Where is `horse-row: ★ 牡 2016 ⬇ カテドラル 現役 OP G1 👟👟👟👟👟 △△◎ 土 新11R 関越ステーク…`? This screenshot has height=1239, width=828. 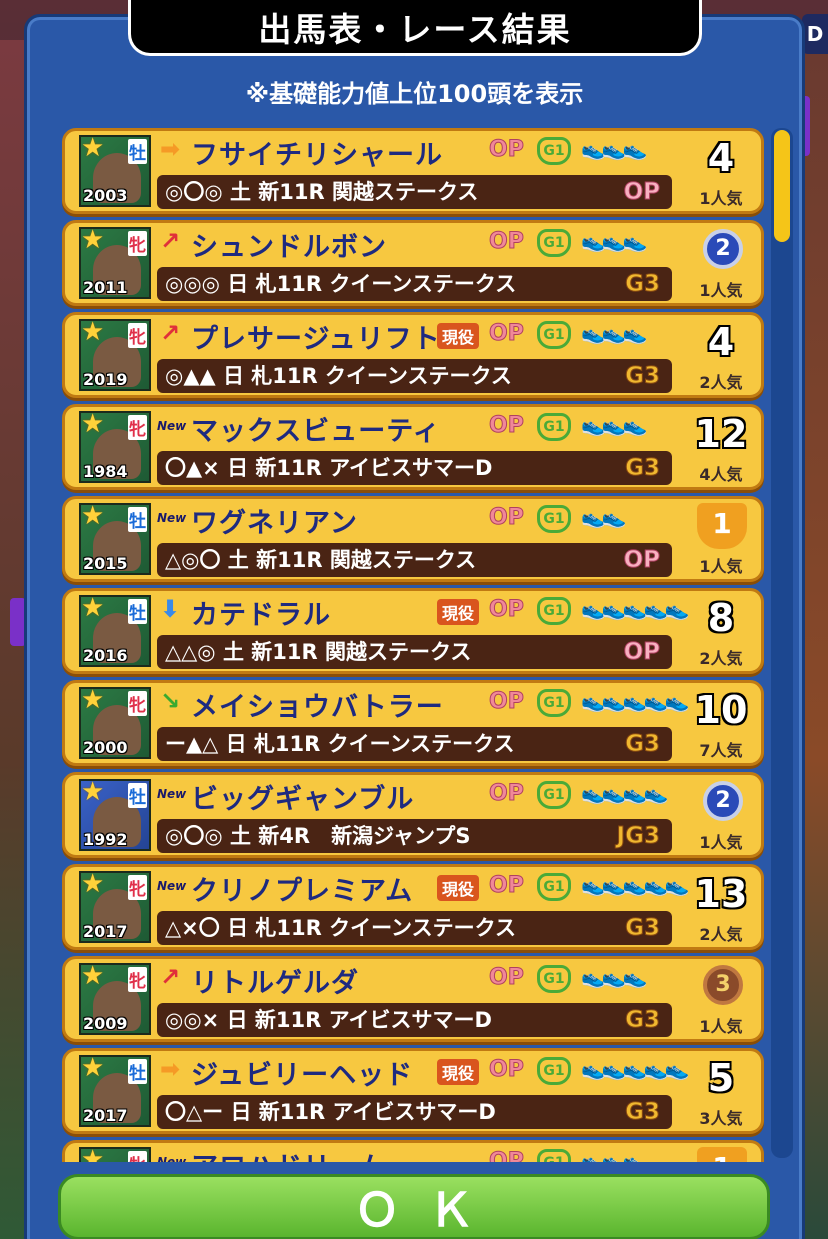 horse-row: ★ 牡 2016 ⬇ カテドラル 現役 OP G1 👟👟👟👟👟 △△◎ 土 新11R 関越ステーク… is located at coordinates (413, 631).